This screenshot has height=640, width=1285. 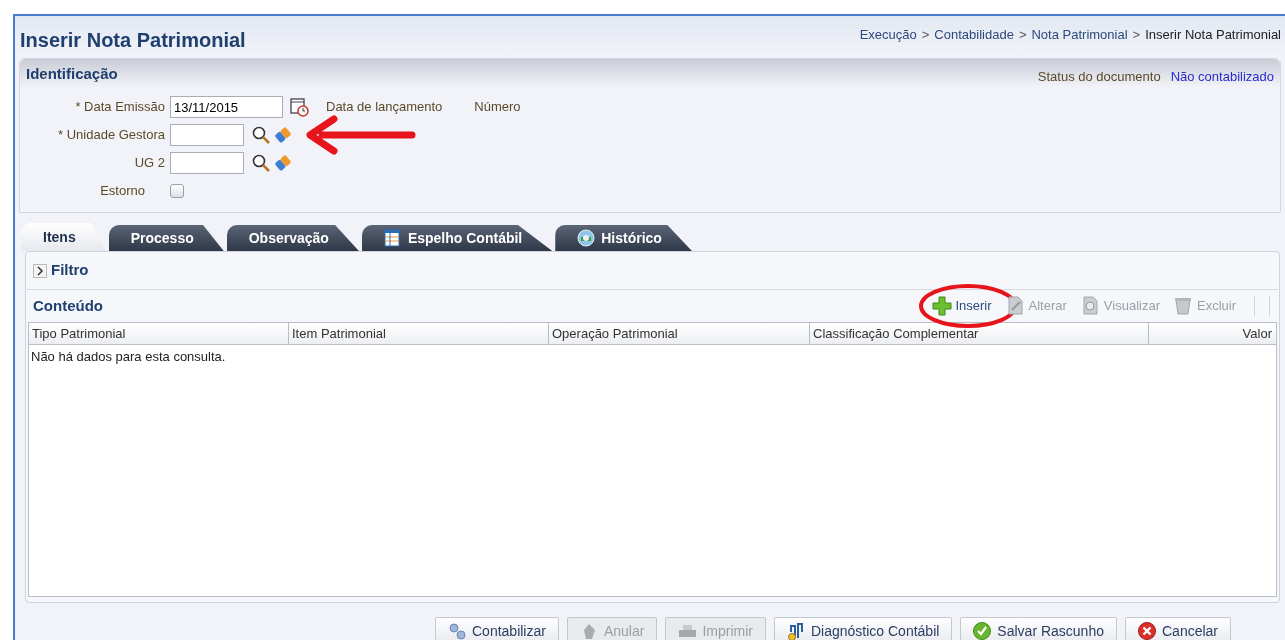 I want to click on column-header: Tipo Patrimonial, so click(x=159, y=333).